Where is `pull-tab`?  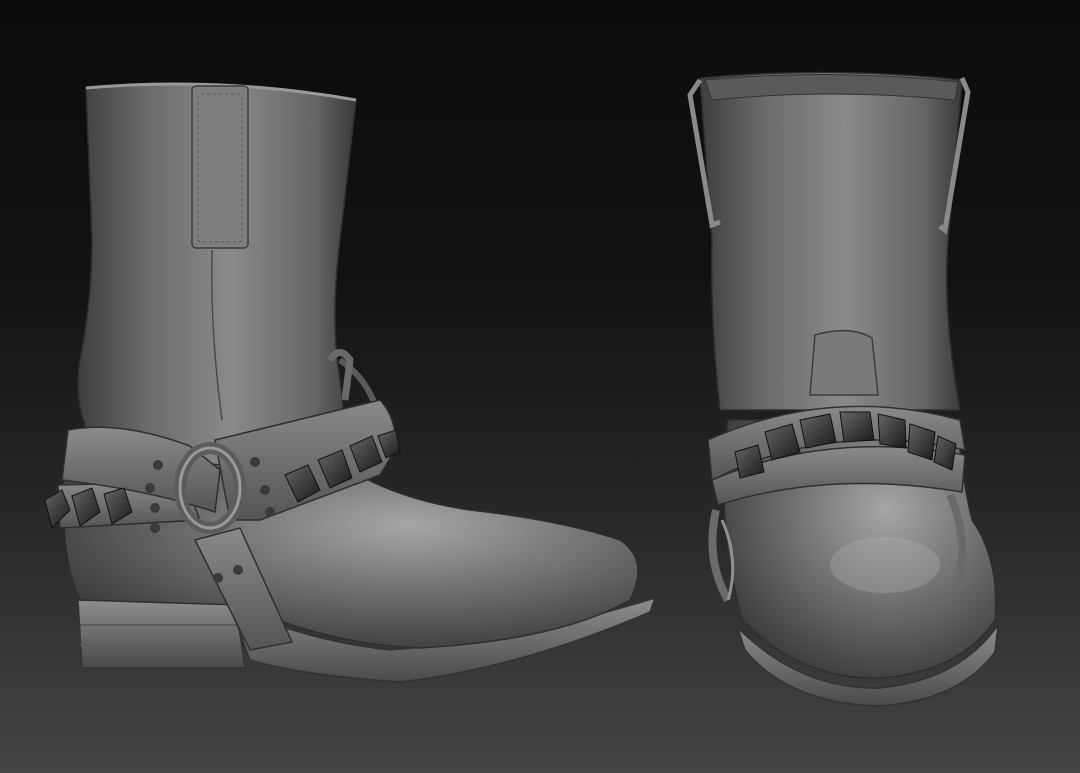
pull-tab is located at coordinates (220, 167).